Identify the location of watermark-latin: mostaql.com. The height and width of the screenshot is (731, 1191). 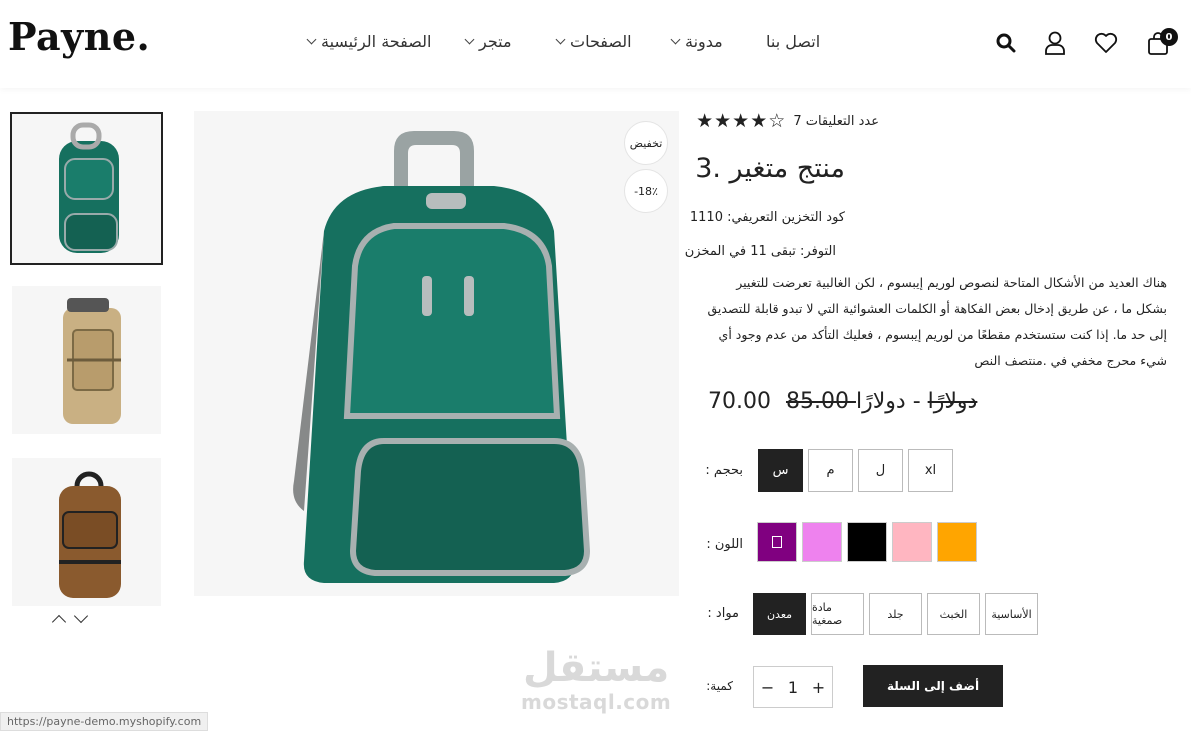
(596, 702).